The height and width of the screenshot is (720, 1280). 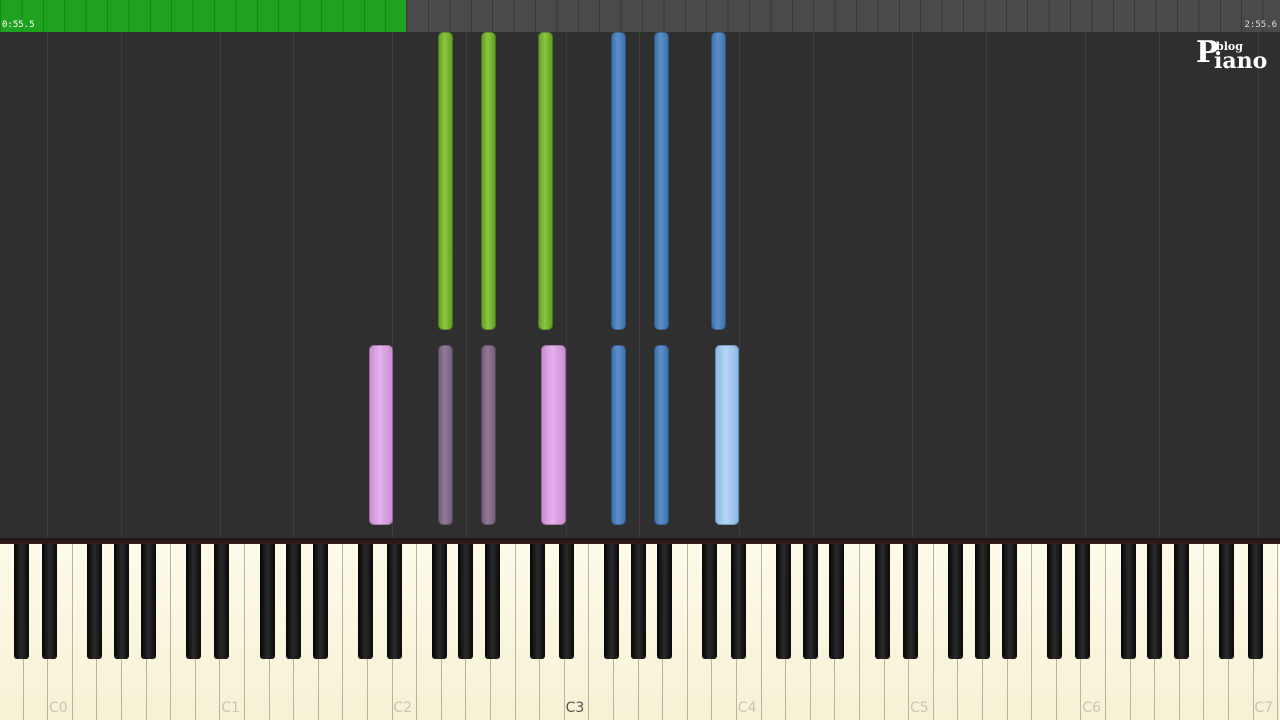 What do you see at coordinates (403, 708) in the screenshot?
I see `octave-label: C2` at bounding box center [403, 708].